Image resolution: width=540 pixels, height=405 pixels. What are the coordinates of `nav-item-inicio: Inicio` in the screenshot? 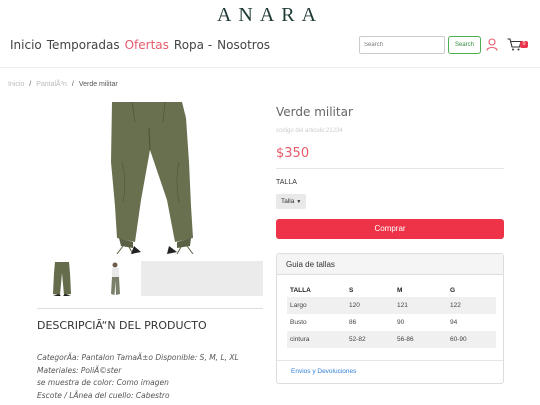 It's located at (26, 45).